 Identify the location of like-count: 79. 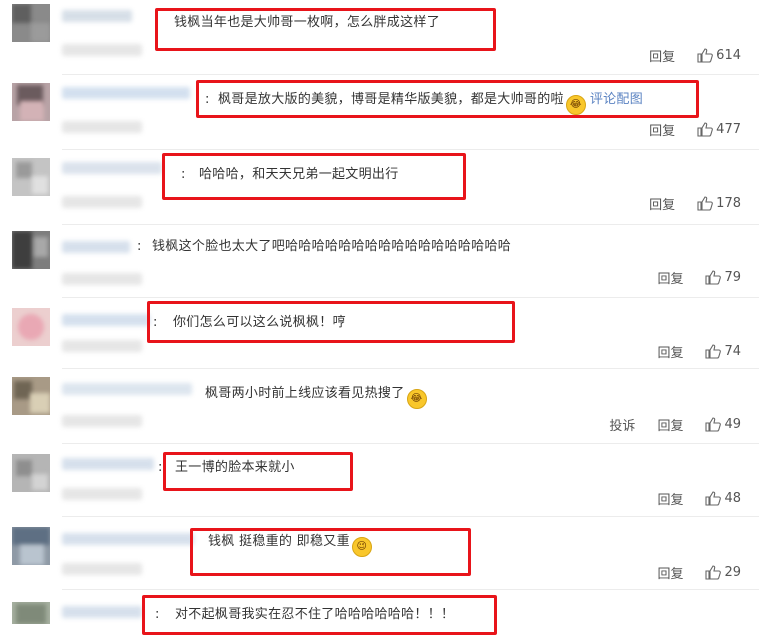
(732, 277).